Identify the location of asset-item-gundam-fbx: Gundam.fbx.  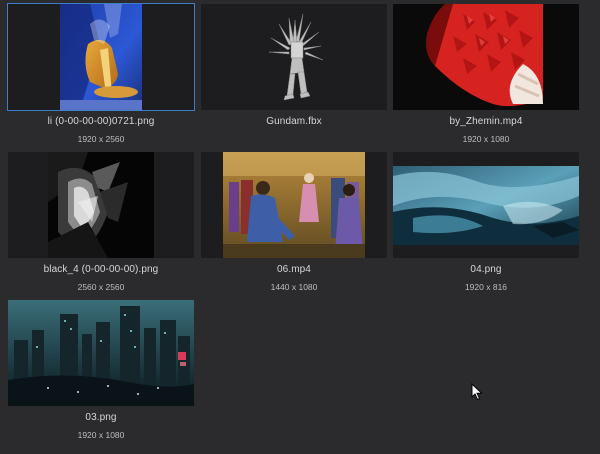
(294, 69).